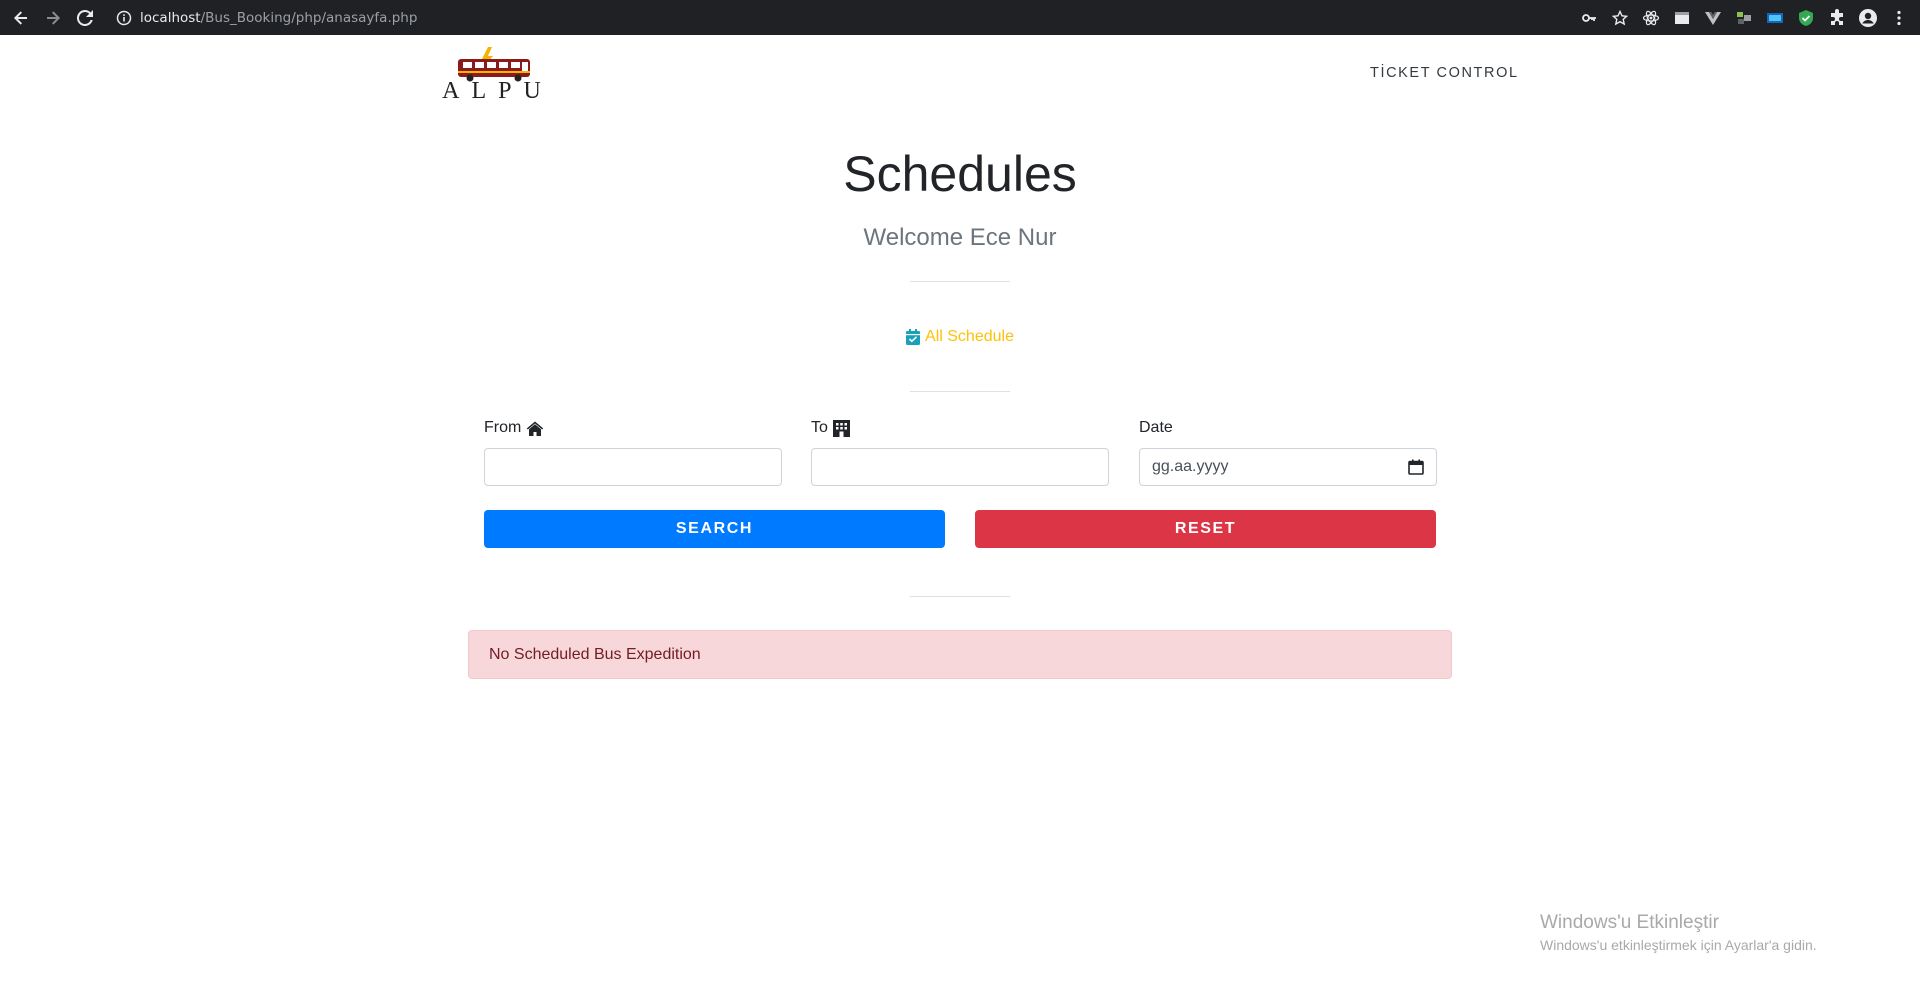 Image resolution: width=1920 pixels, height=999 pixels. What do you see at coordinates (1775, 18) in the screenshot?
I see `screenshot-extension-icon` at bounding box center [1775, 18].